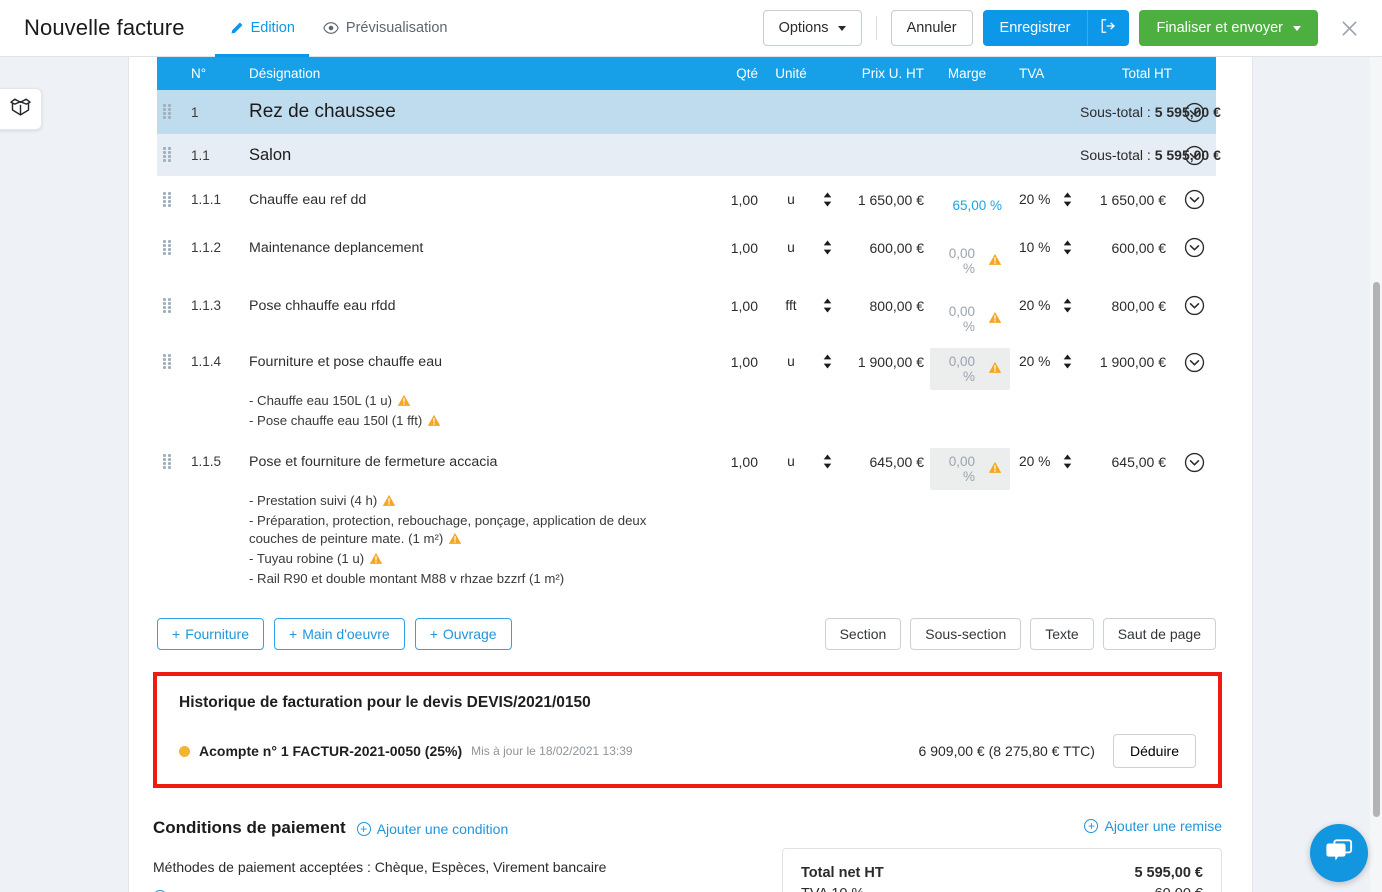 The width and height of the screenshot is (1382, 892). What do you see at coordinates (210, 634) in the screenshot?
I see `add-fourniture-button: + Fourniture` at bounding box center [210, 634].